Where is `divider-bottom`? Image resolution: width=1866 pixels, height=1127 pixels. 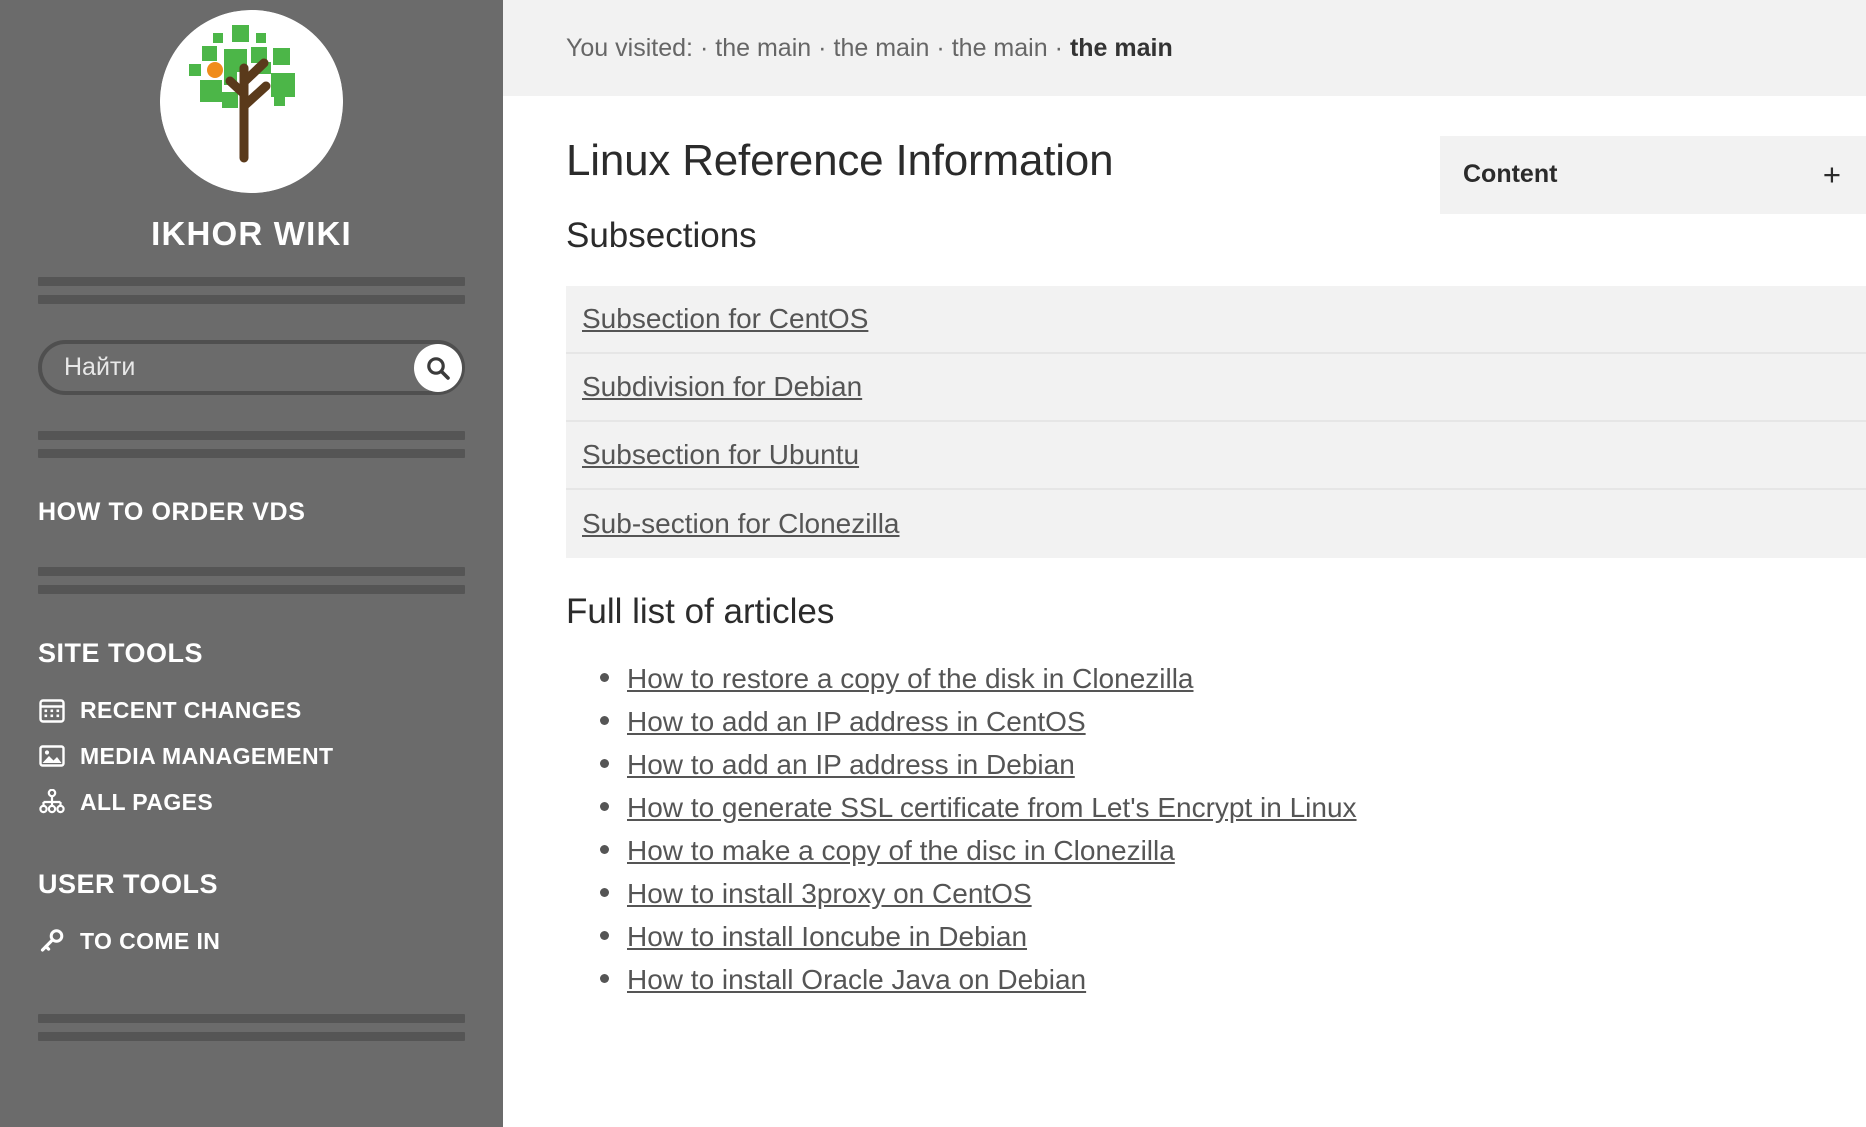
divider-bottom is located at coordinates (251, 1027).